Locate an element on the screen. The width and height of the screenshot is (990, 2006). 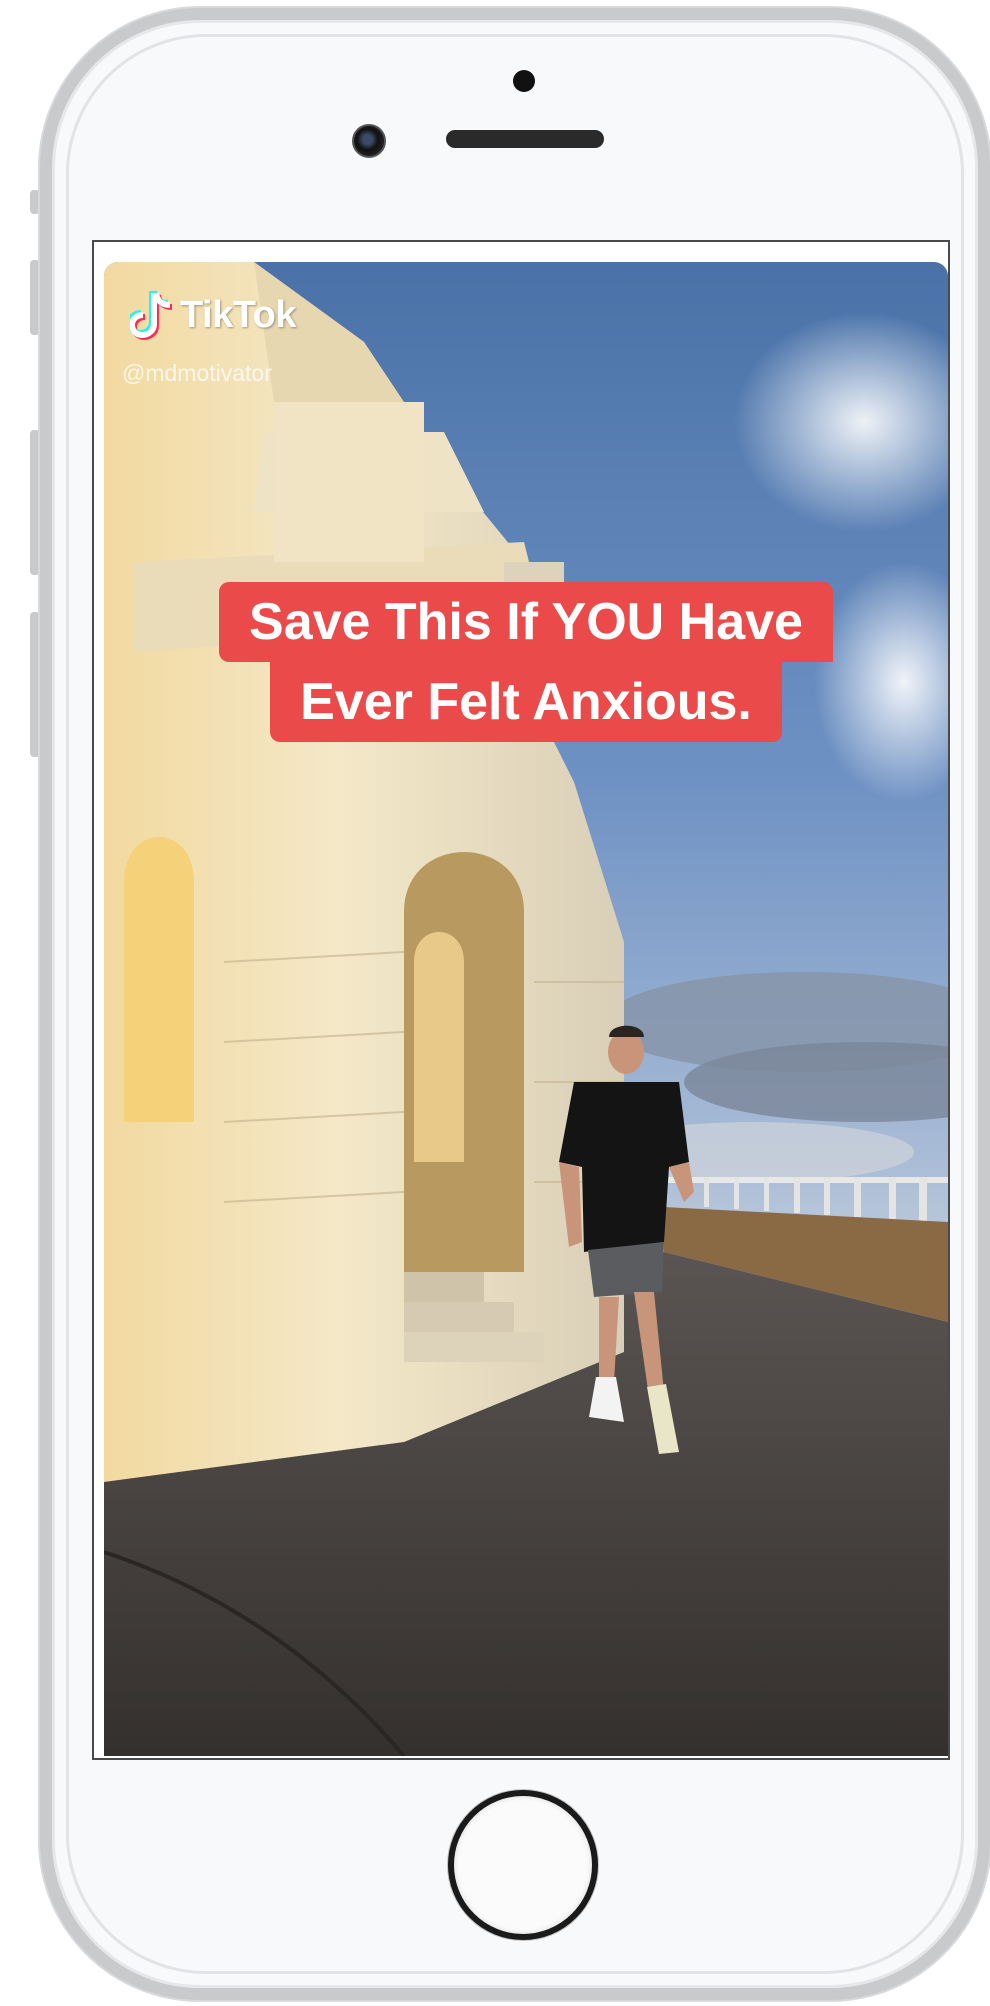
volume-up-button is located at coordinates (35, 502).